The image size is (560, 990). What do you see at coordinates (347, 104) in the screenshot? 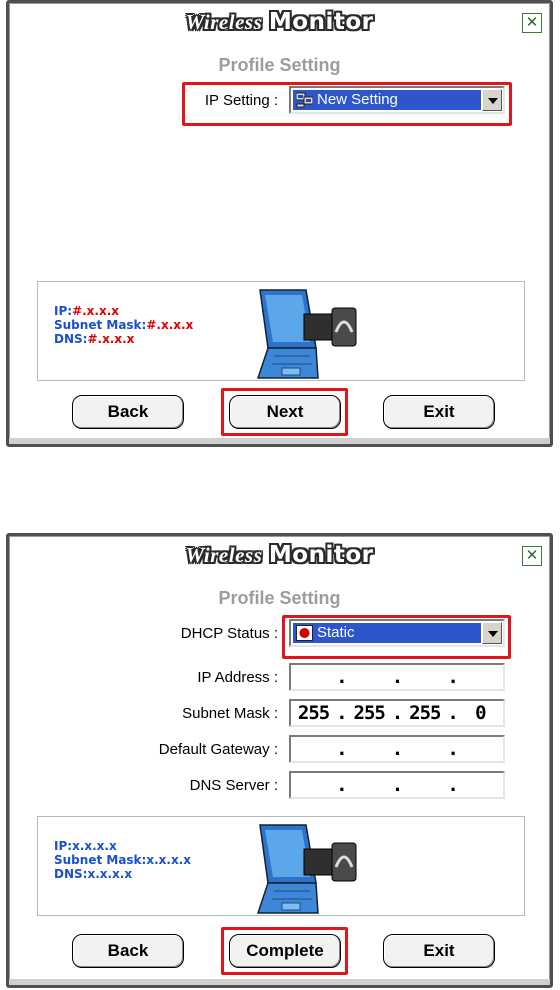
I see `highlight-ip-setting` at bounding box center [347, 104].